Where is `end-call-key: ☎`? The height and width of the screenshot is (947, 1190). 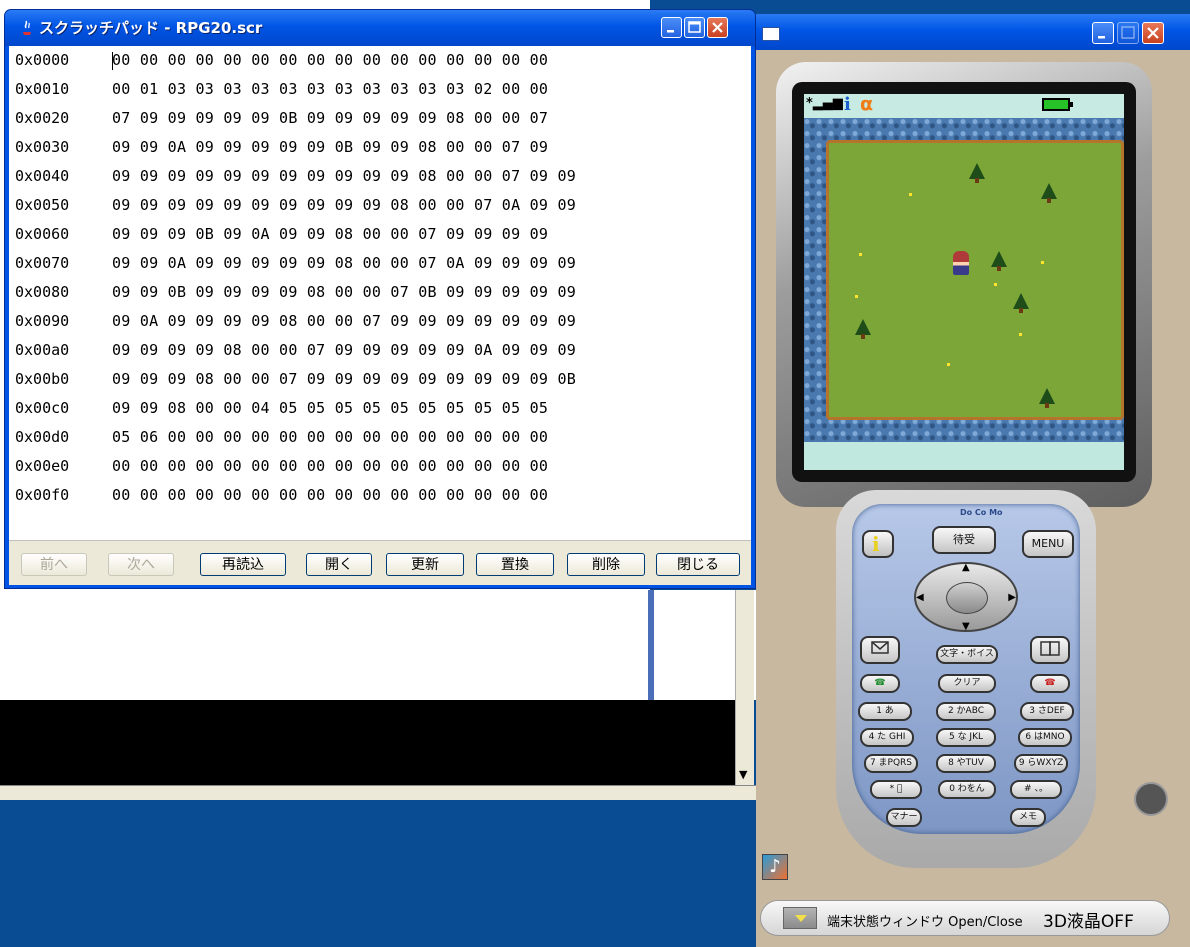 end-call-key: ☎ is located at coordinates (1050, 683).